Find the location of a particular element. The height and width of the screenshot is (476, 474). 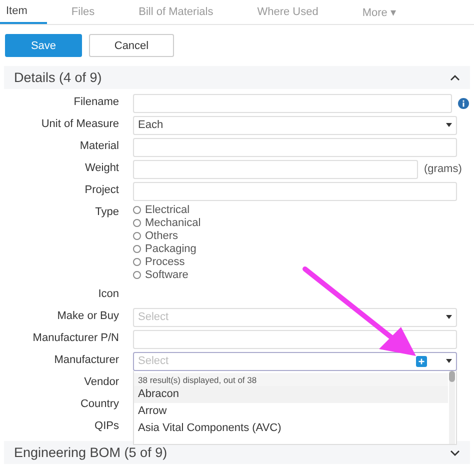

tab: Item is located at coordinates (24, 12).